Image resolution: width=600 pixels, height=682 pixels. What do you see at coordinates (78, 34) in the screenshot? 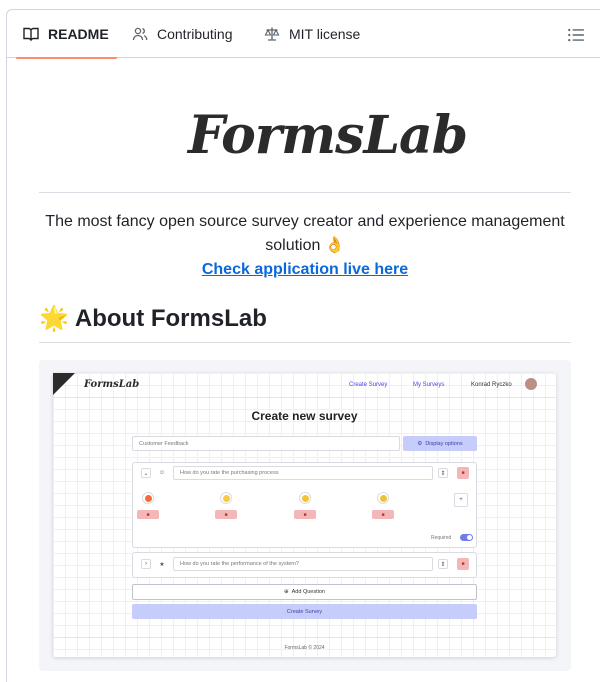
I see `tab-readme-label: README` at bounding box center [78, 34].